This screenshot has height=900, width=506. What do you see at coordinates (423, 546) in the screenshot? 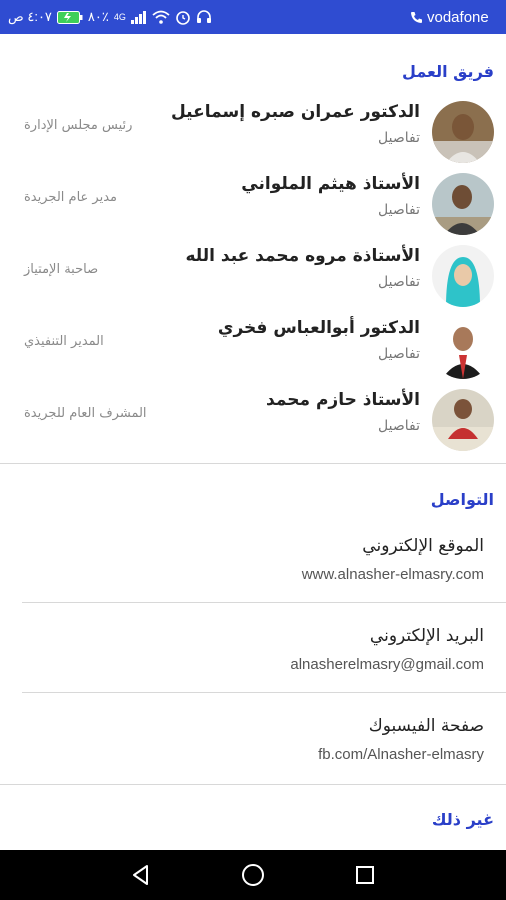
I see `contact-label: الموقع الإلكتروني` at bounding box center [423, 546].